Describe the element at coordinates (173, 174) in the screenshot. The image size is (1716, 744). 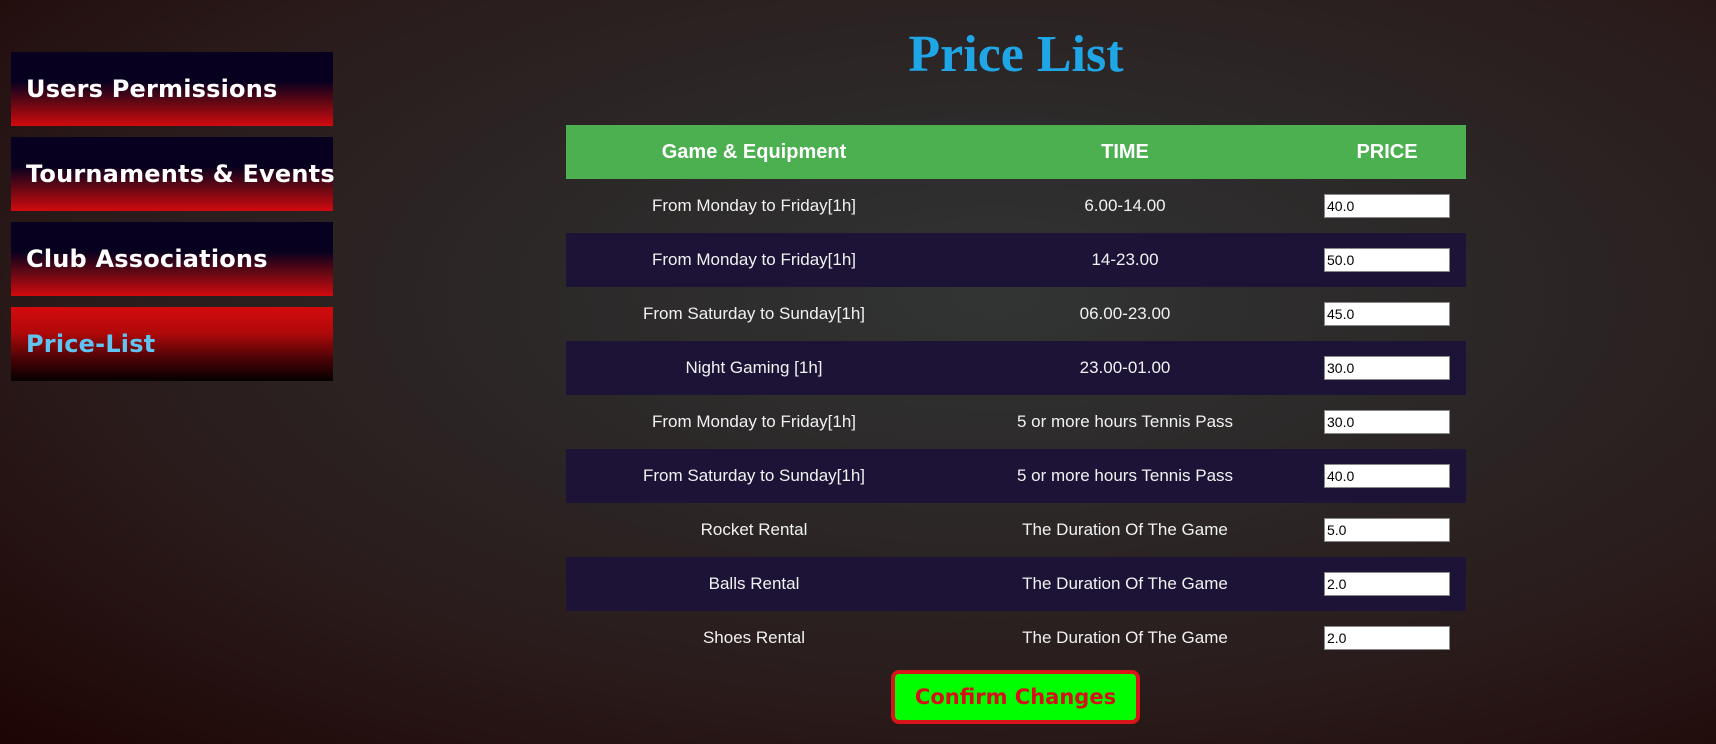
I see `sidebar-item-tournaments-events: Tournaments & Events` at that location.